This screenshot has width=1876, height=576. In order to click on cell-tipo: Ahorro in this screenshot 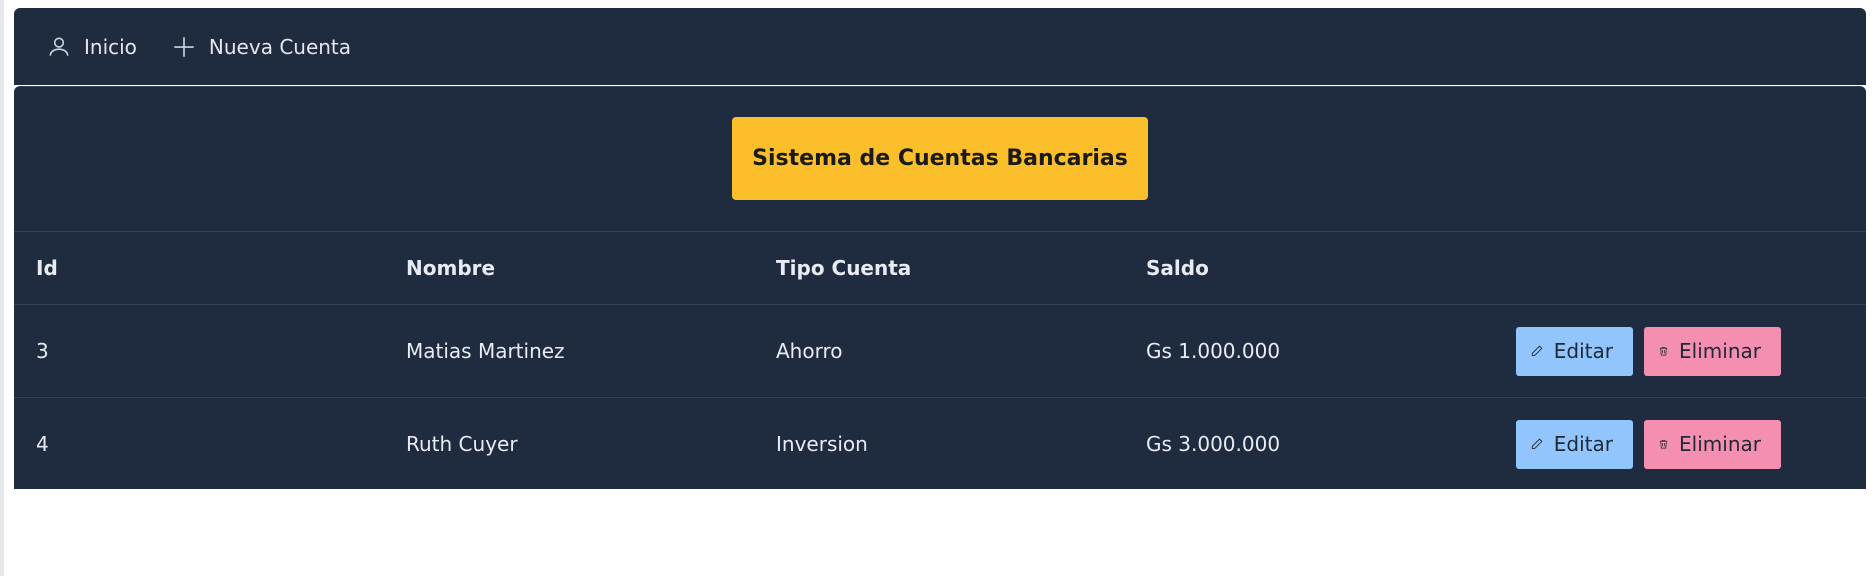, I will do `click(809, 351)`.